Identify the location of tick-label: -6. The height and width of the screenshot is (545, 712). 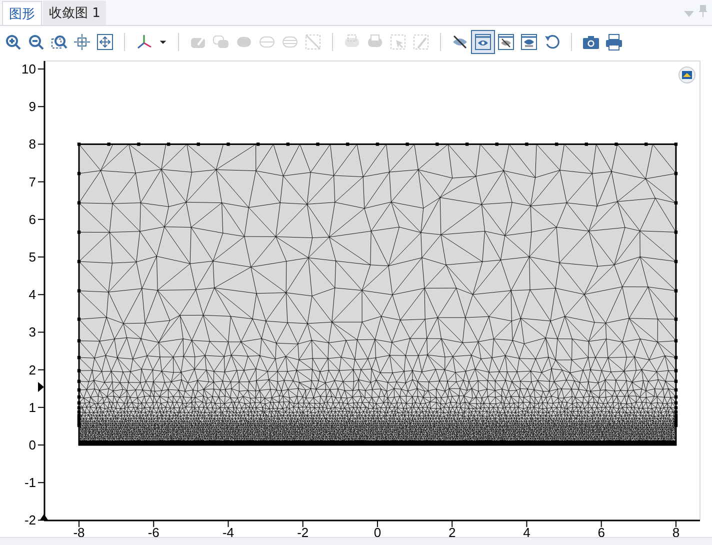
(154, 531).